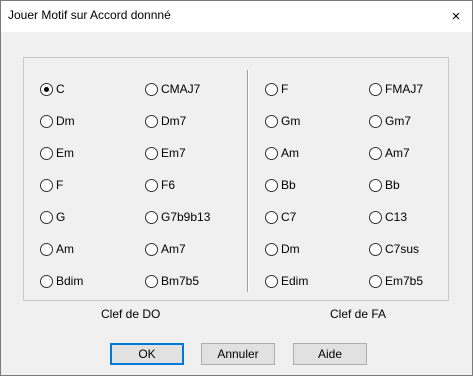 This screenshot has width=473, height=376. What do you see at coordinates (186, 217) in the screenshot?
I see `chord-label: G7b9b13` at bounding box center [186, 217].